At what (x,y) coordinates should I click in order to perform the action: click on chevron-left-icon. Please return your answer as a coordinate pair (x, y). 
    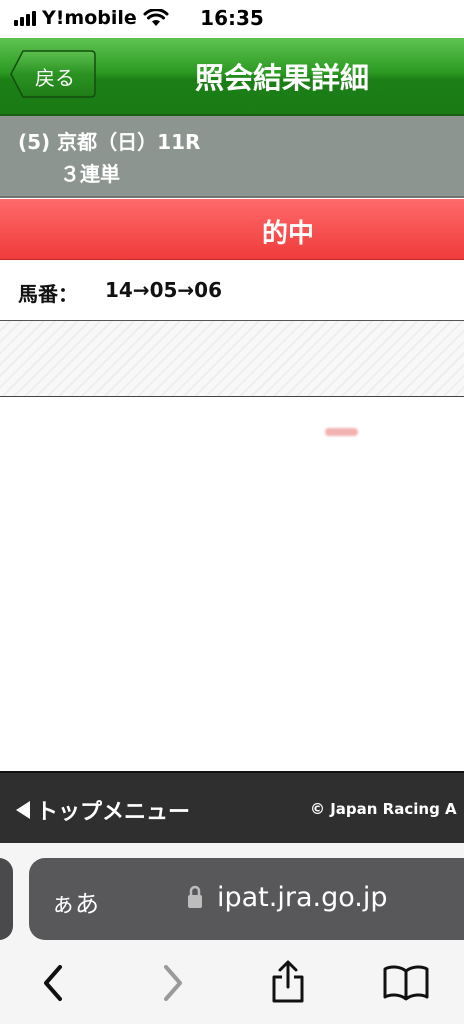
    Looking at the image, I should click on (53, 983).